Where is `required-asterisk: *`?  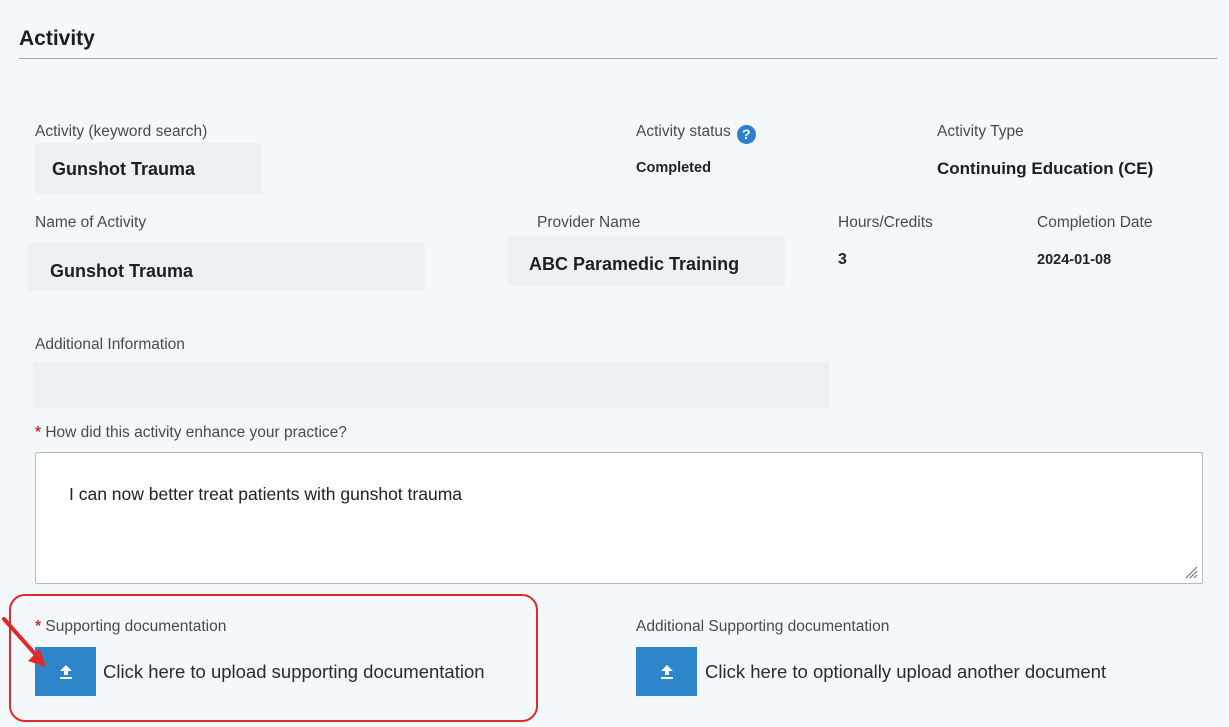 required-asterisk: * is located at coordinates (38, 432).